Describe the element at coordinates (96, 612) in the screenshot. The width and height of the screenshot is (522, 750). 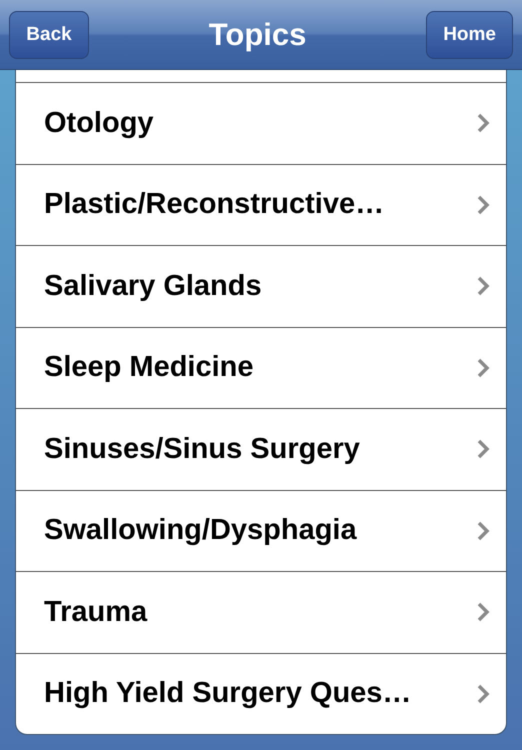
I see `topic-label: Trauma` at that location.